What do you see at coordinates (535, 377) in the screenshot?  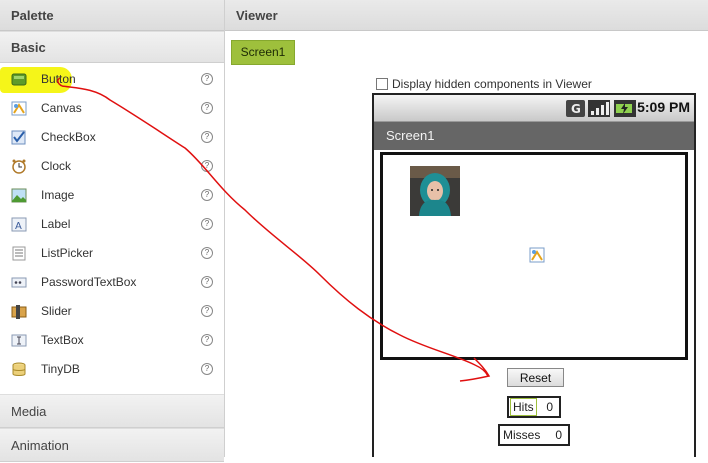 I see `reset-button: Reset` at bounding box center [535, 377].